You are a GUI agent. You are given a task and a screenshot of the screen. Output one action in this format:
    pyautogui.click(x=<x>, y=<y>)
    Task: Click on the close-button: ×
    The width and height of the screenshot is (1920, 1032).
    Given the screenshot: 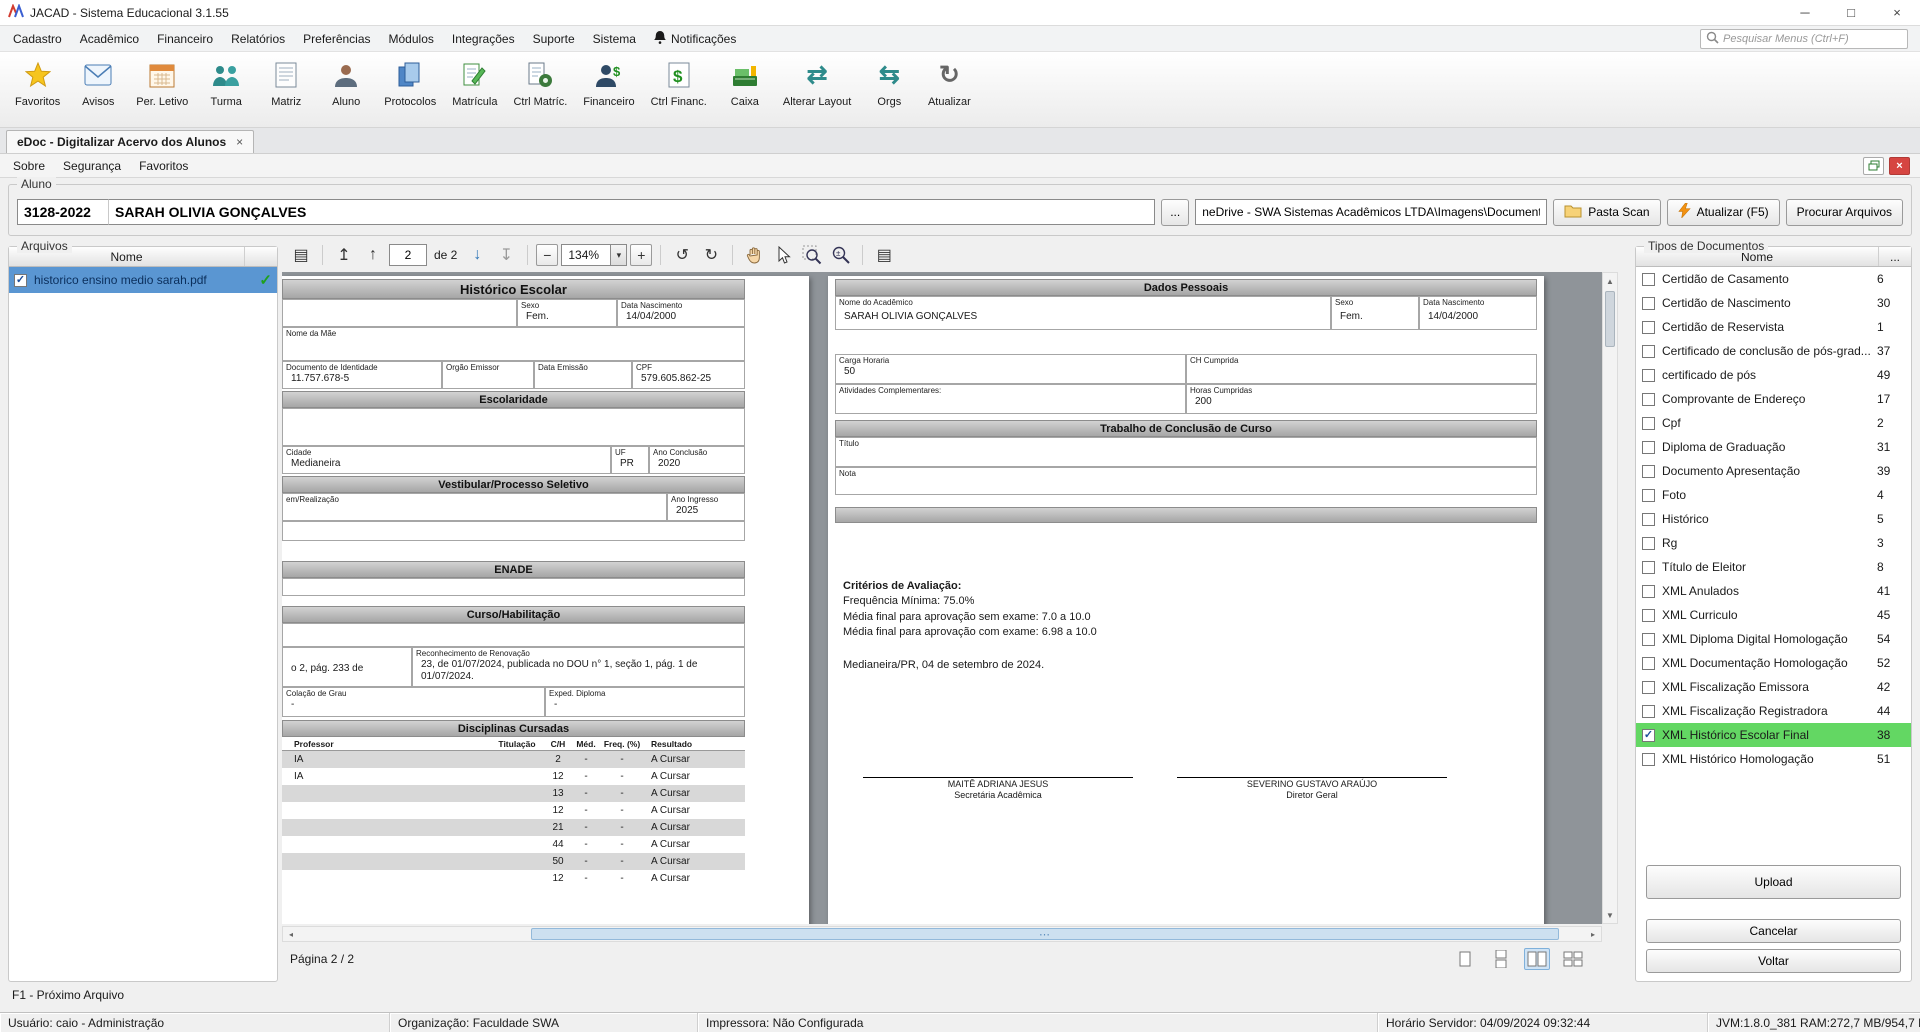 What is the action you would take?
    pyautogui.click(x=1897, y=12)
    